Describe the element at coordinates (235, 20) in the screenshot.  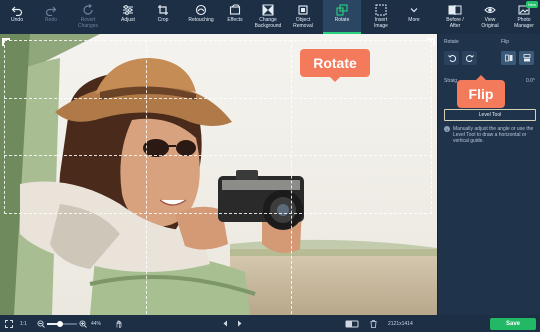
I see `effects-label: Effects` at that location.